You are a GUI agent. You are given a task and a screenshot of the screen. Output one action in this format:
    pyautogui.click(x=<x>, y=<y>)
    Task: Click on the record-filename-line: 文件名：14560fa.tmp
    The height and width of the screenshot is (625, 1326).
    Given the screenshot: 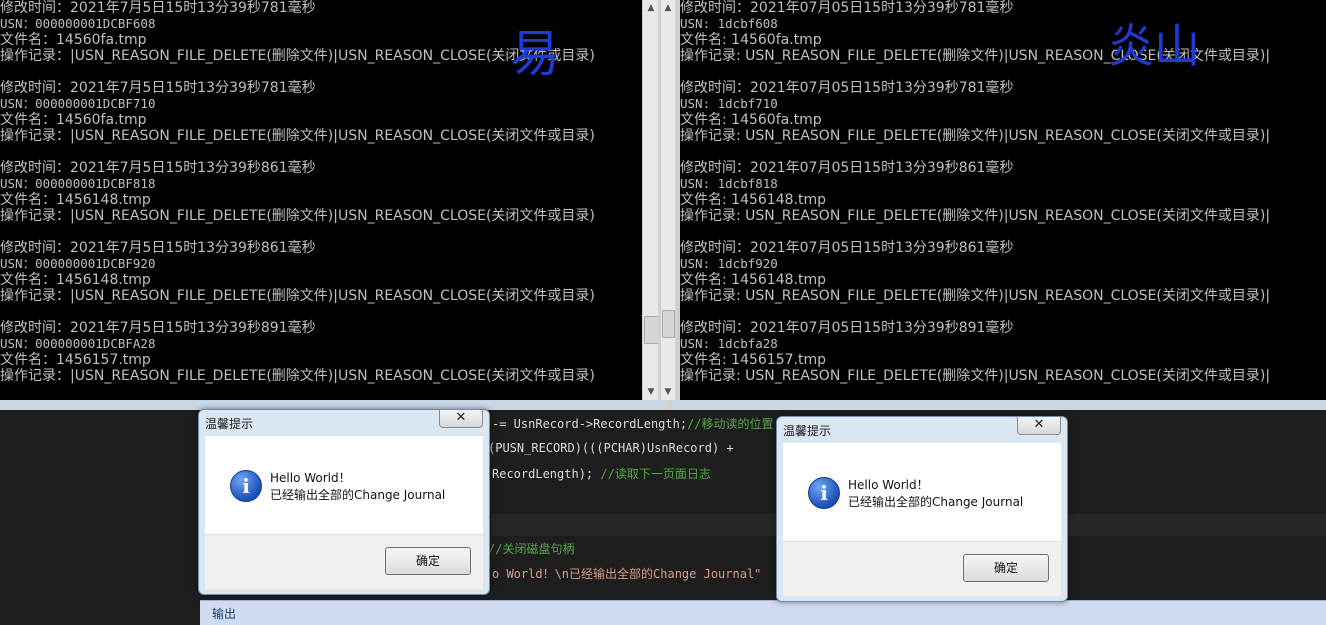 What is the action you would take?
    pyautogui.click(x=73, y=120)
    